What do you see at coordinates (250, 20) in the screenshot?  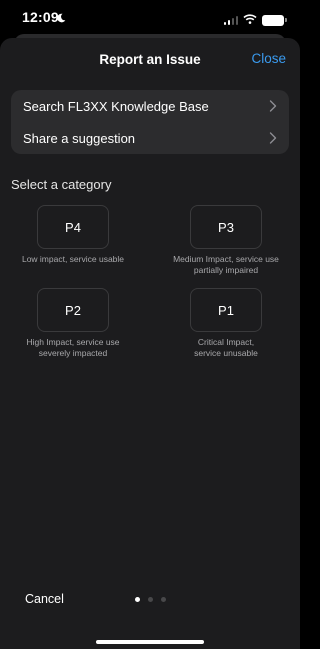 I see `wifi-icon` at bounding box center [250, 20].